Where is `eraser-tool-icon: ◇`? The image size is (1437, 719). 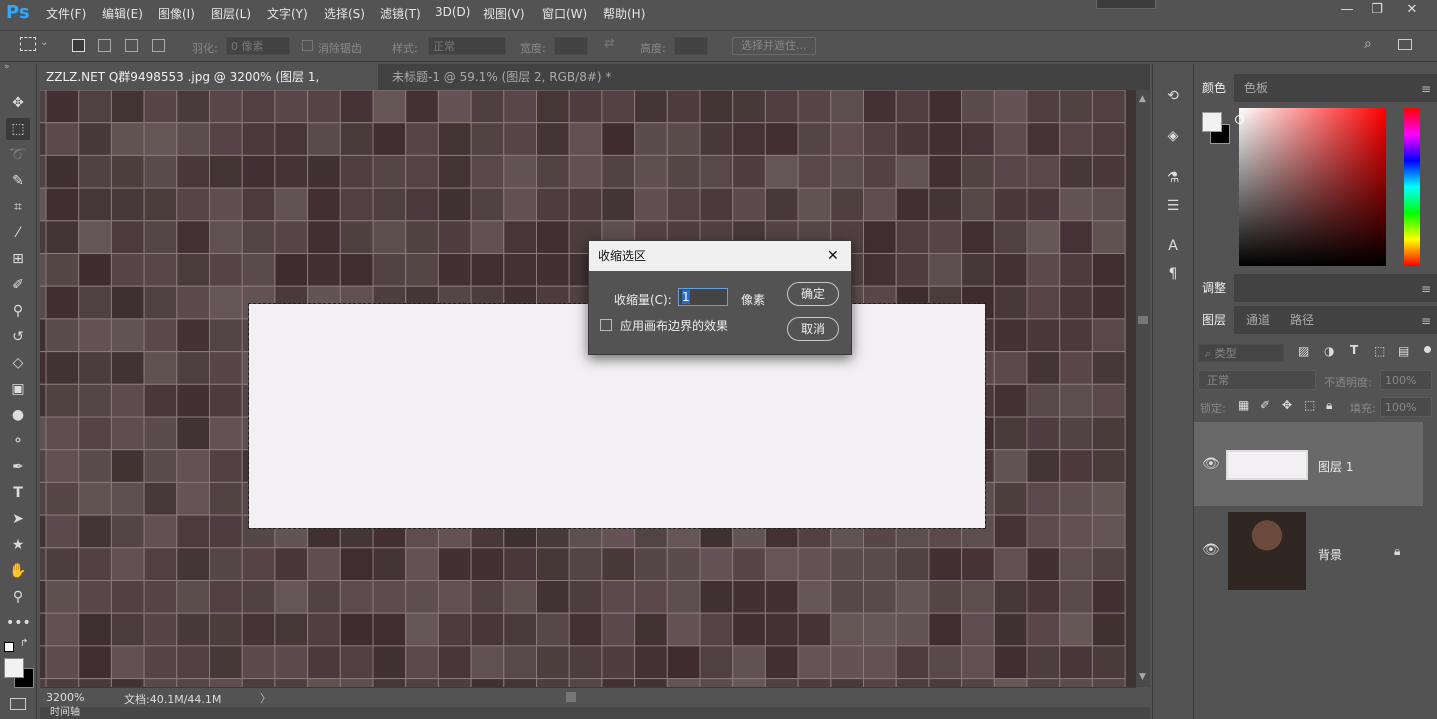 eraser-tool-icon: ◇ is located at coordinates (18, 363).